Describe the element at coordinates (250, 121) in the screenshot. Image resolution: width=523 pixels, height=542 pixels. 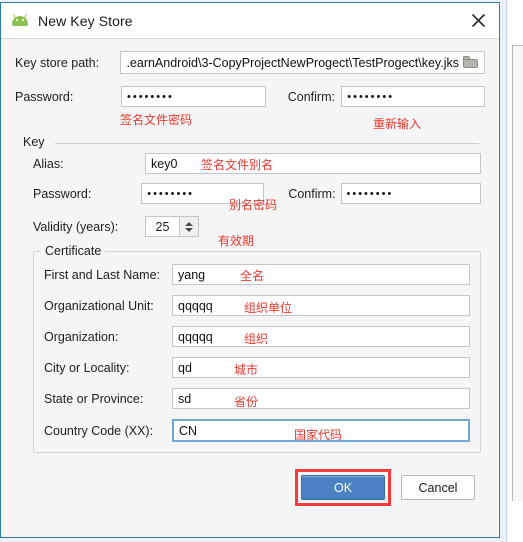
I see `keystore-annotations: 签名文件密码 重新输入` at that location.